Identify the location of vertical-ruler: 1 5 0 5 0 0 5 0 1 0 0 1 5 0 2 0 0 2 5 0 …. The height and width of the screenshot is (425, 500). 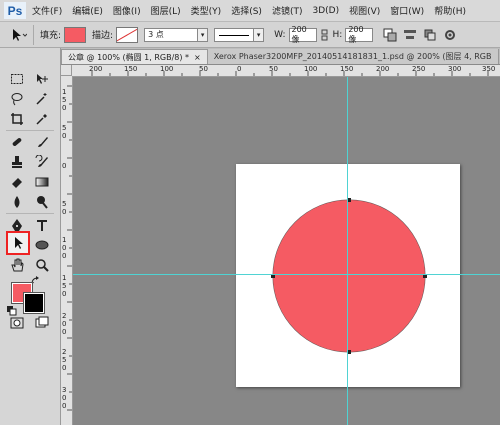
(67, 250).